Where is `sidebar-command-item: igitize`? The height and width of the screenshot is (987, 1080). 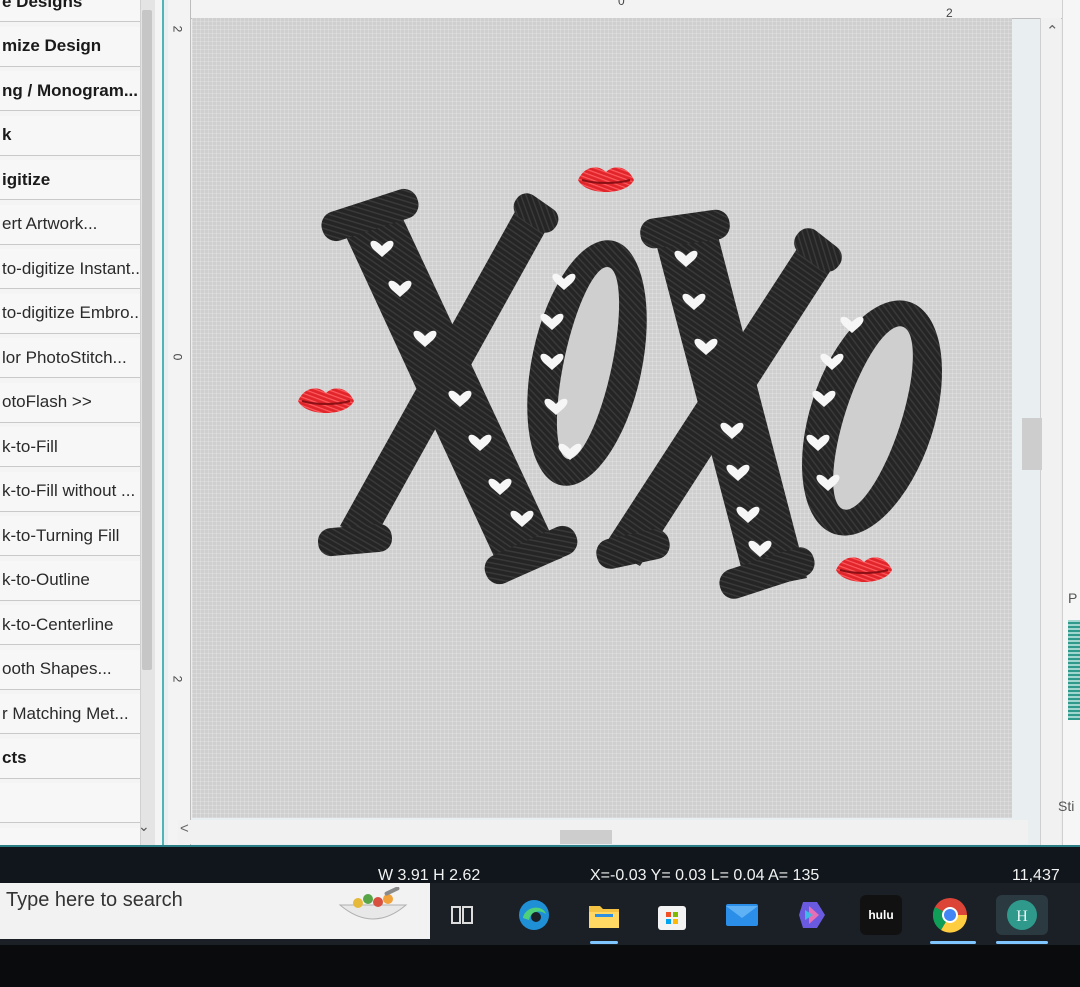
sidebar-command-item: igitize is located at coordinates (75, 180).